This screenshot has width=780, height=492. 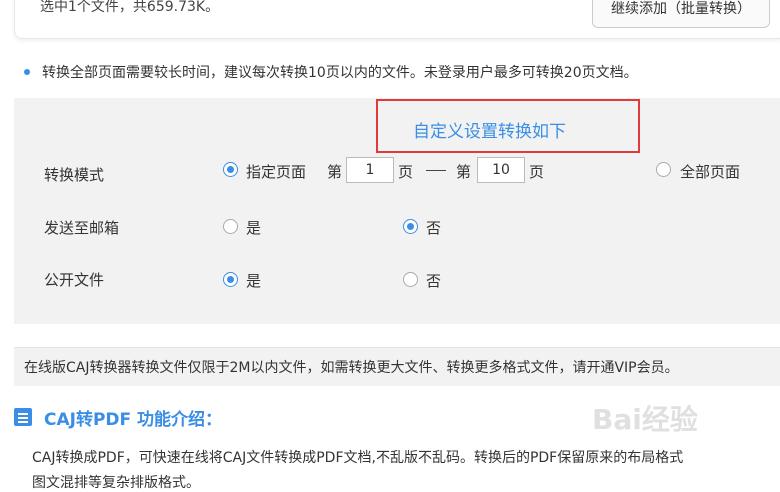 What do you see at coordinates (537, 172) in the screenshot?
I see `to-page-suffix: 页` at bounding box center [537, 172].